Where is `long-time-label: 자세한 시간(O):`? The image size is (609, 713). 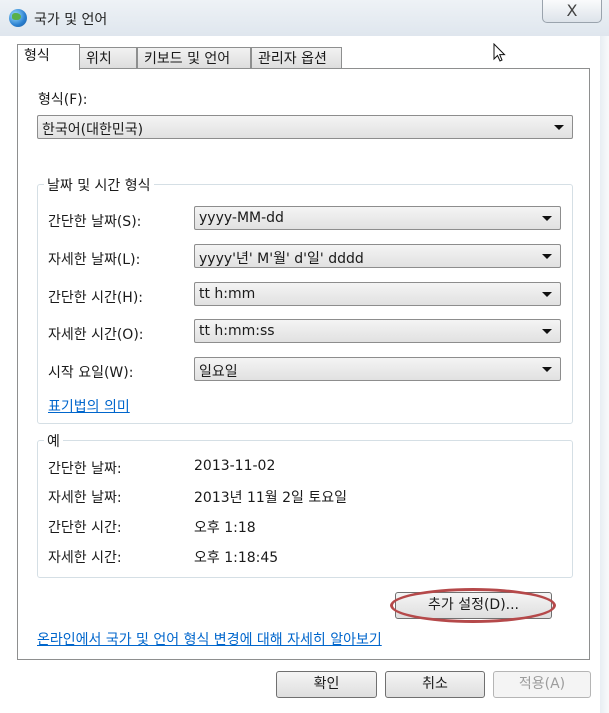 long-time-label: 자세한 시간(O): is located at coordinates (96, 335).